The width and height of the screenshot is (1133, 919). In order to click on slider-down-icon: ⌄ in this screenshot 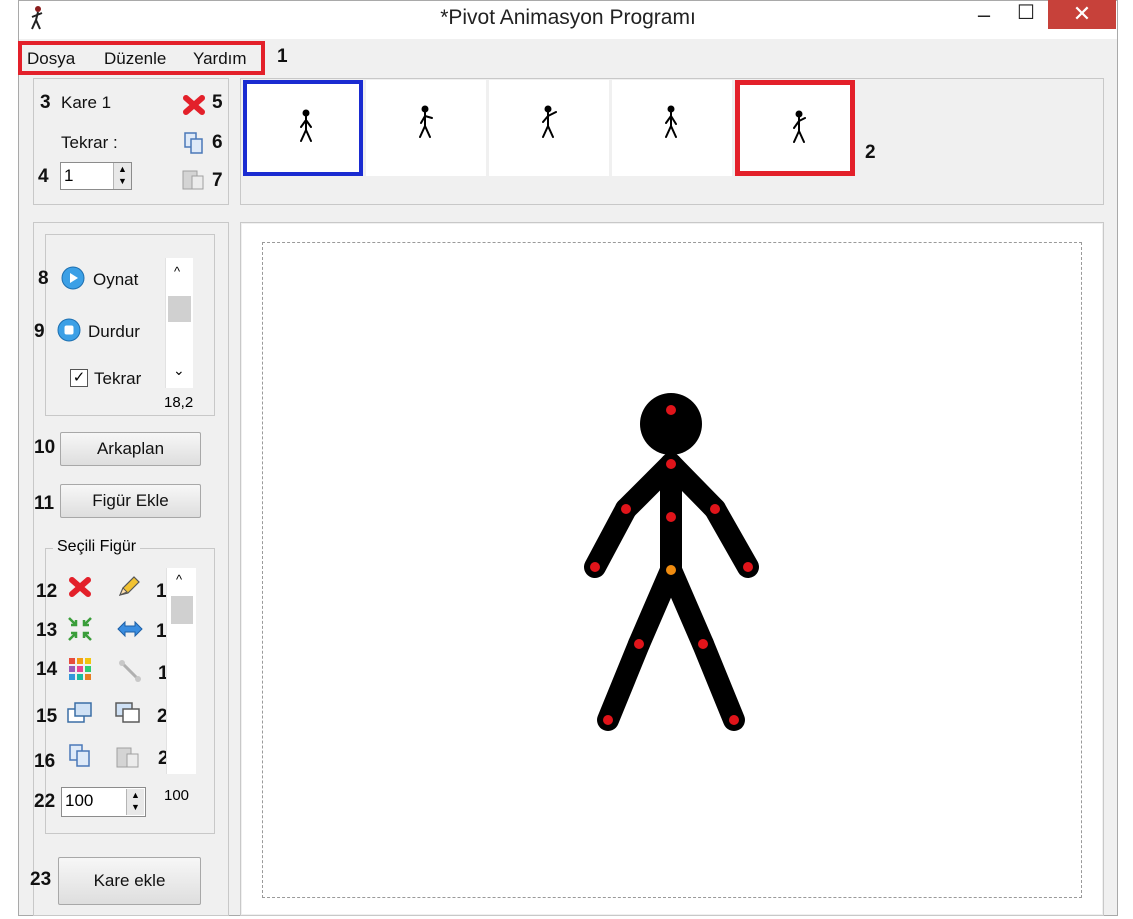, I will do `click(179, 370)`.